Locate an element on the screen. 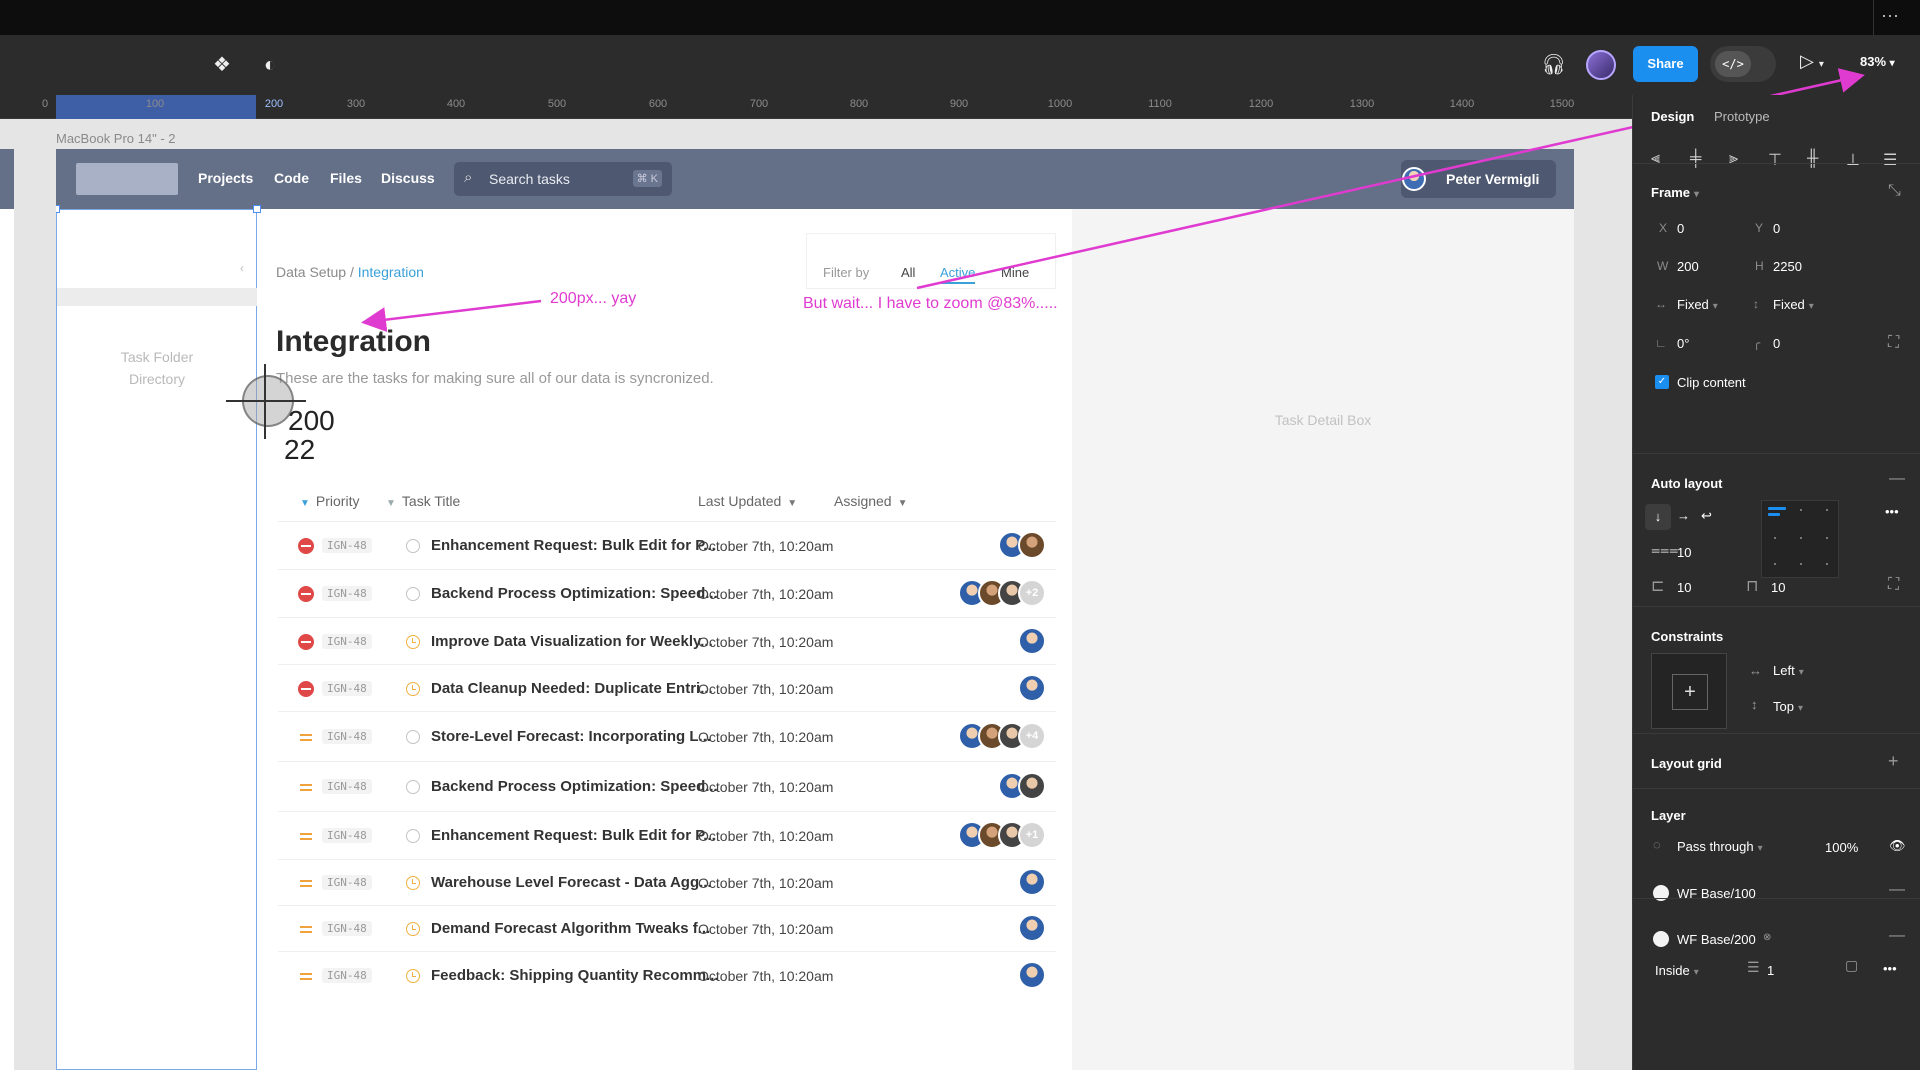 The image size is (1920, 1070). assignee-avatars: +4 is located at coordinates (1002, 737).